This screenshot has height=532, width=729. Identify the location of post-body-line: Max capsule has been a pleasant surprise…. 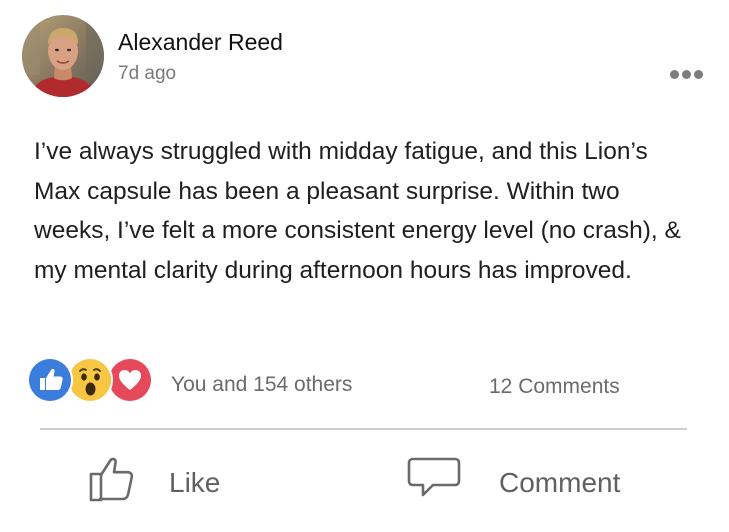
(327, 191).